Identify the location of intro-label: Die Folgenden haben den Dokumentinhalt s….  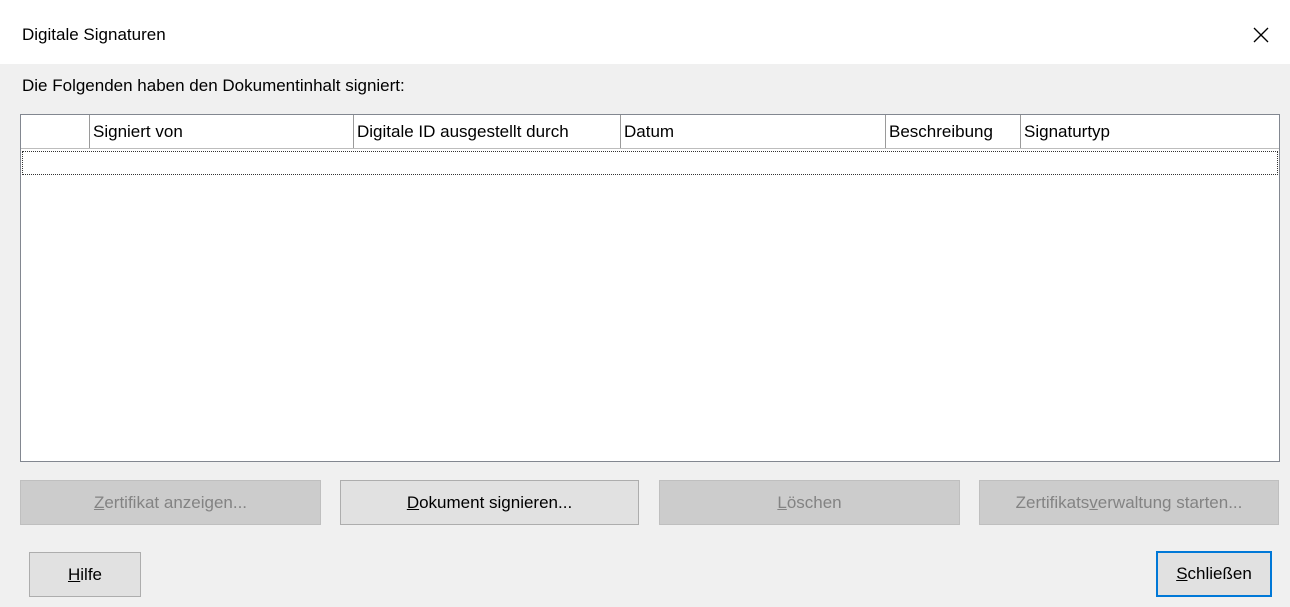
(213, 85).